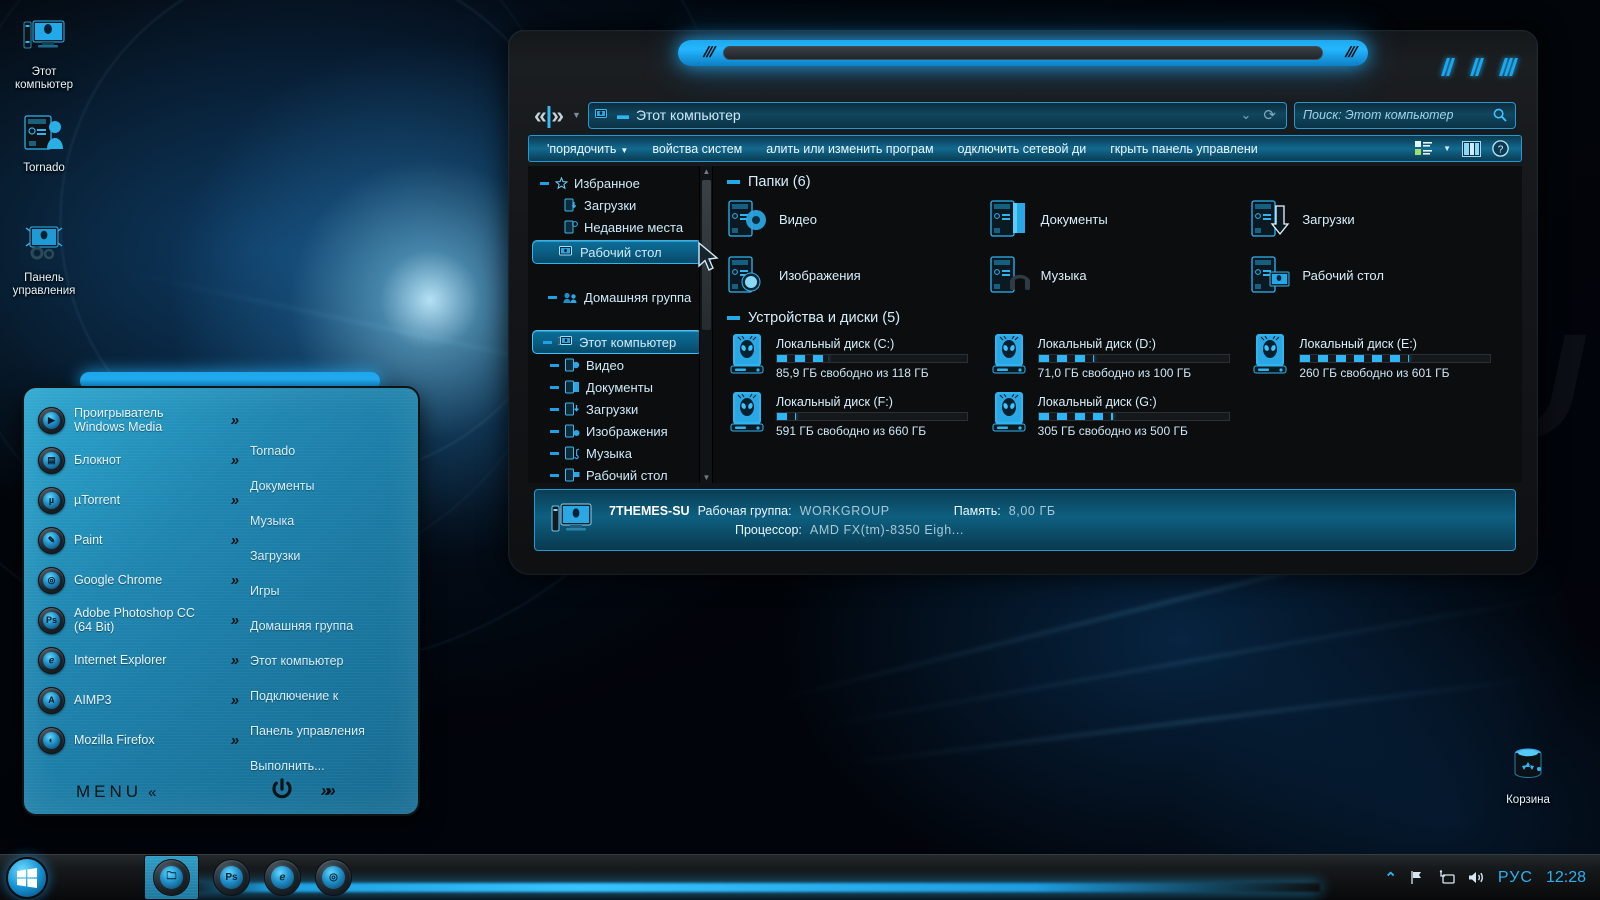  What do you see at coordinates (1120, 275) in the screenshot?
I see `folder-tile-music: Музыка` at bounding box center [1120, 275].